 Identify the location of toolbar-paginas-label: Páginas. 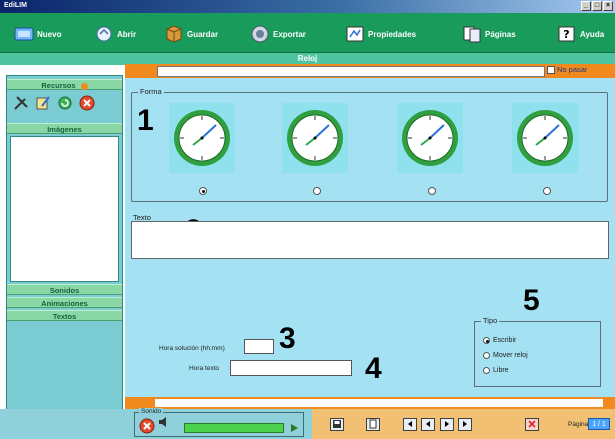
(500, 34).